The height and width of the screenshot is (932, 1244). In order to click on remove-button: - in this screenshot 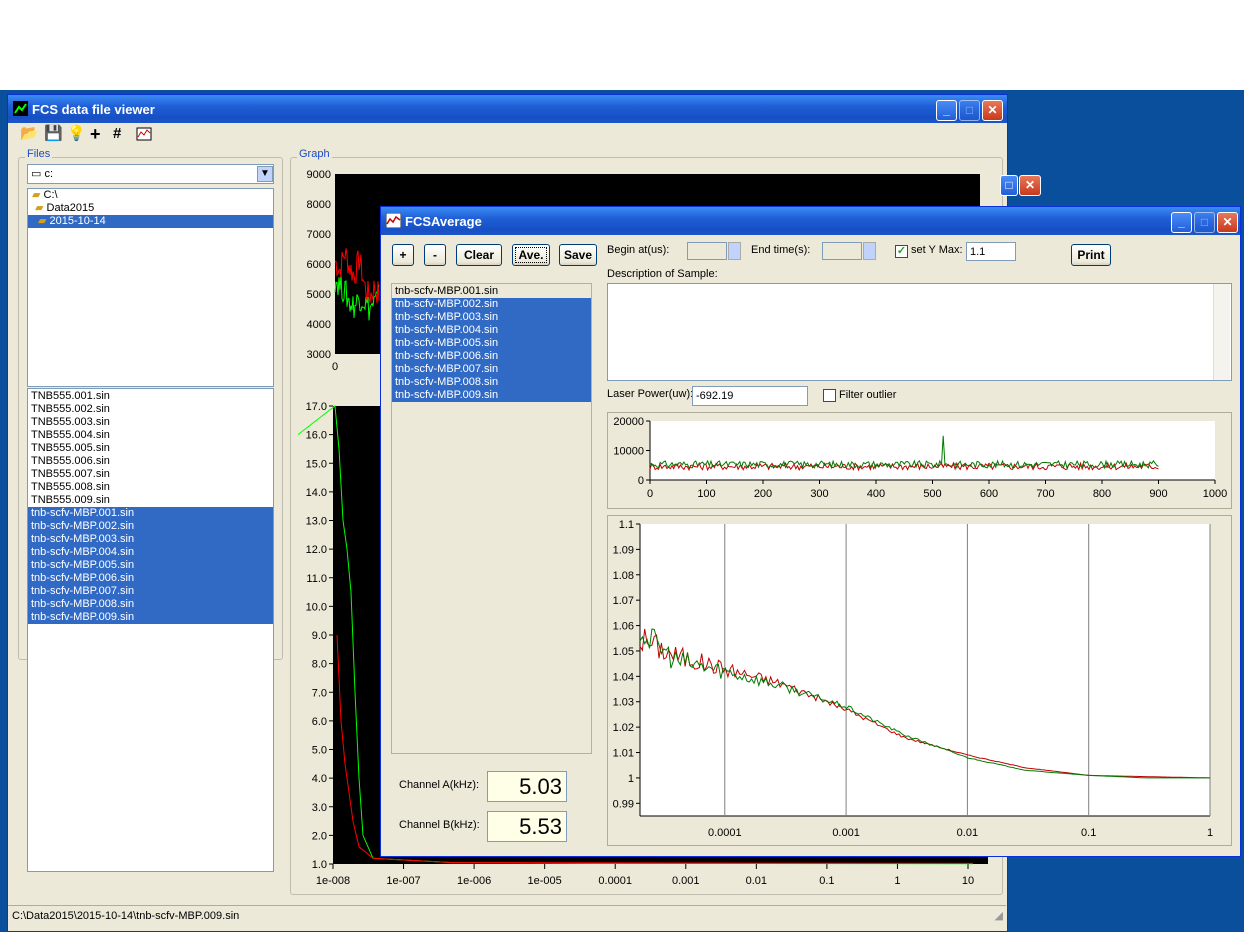, I will do `click(435, 255)`.